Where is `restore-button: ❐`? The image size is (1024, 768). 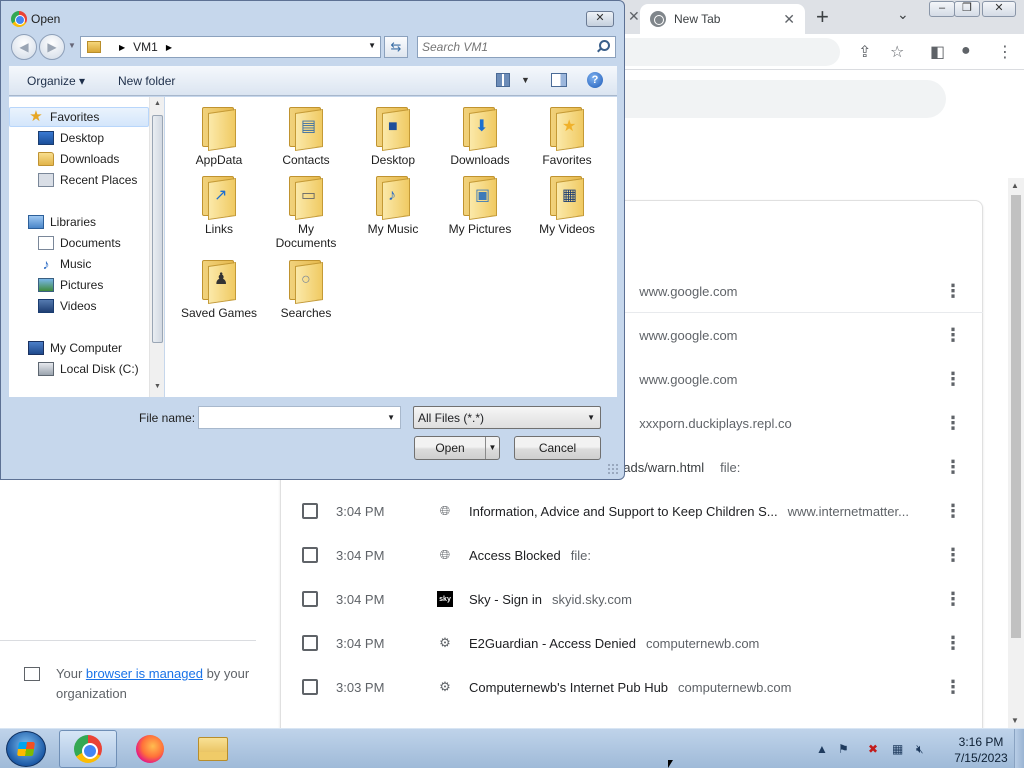
restore-button: ❐ is located at coordinates (967, 9).